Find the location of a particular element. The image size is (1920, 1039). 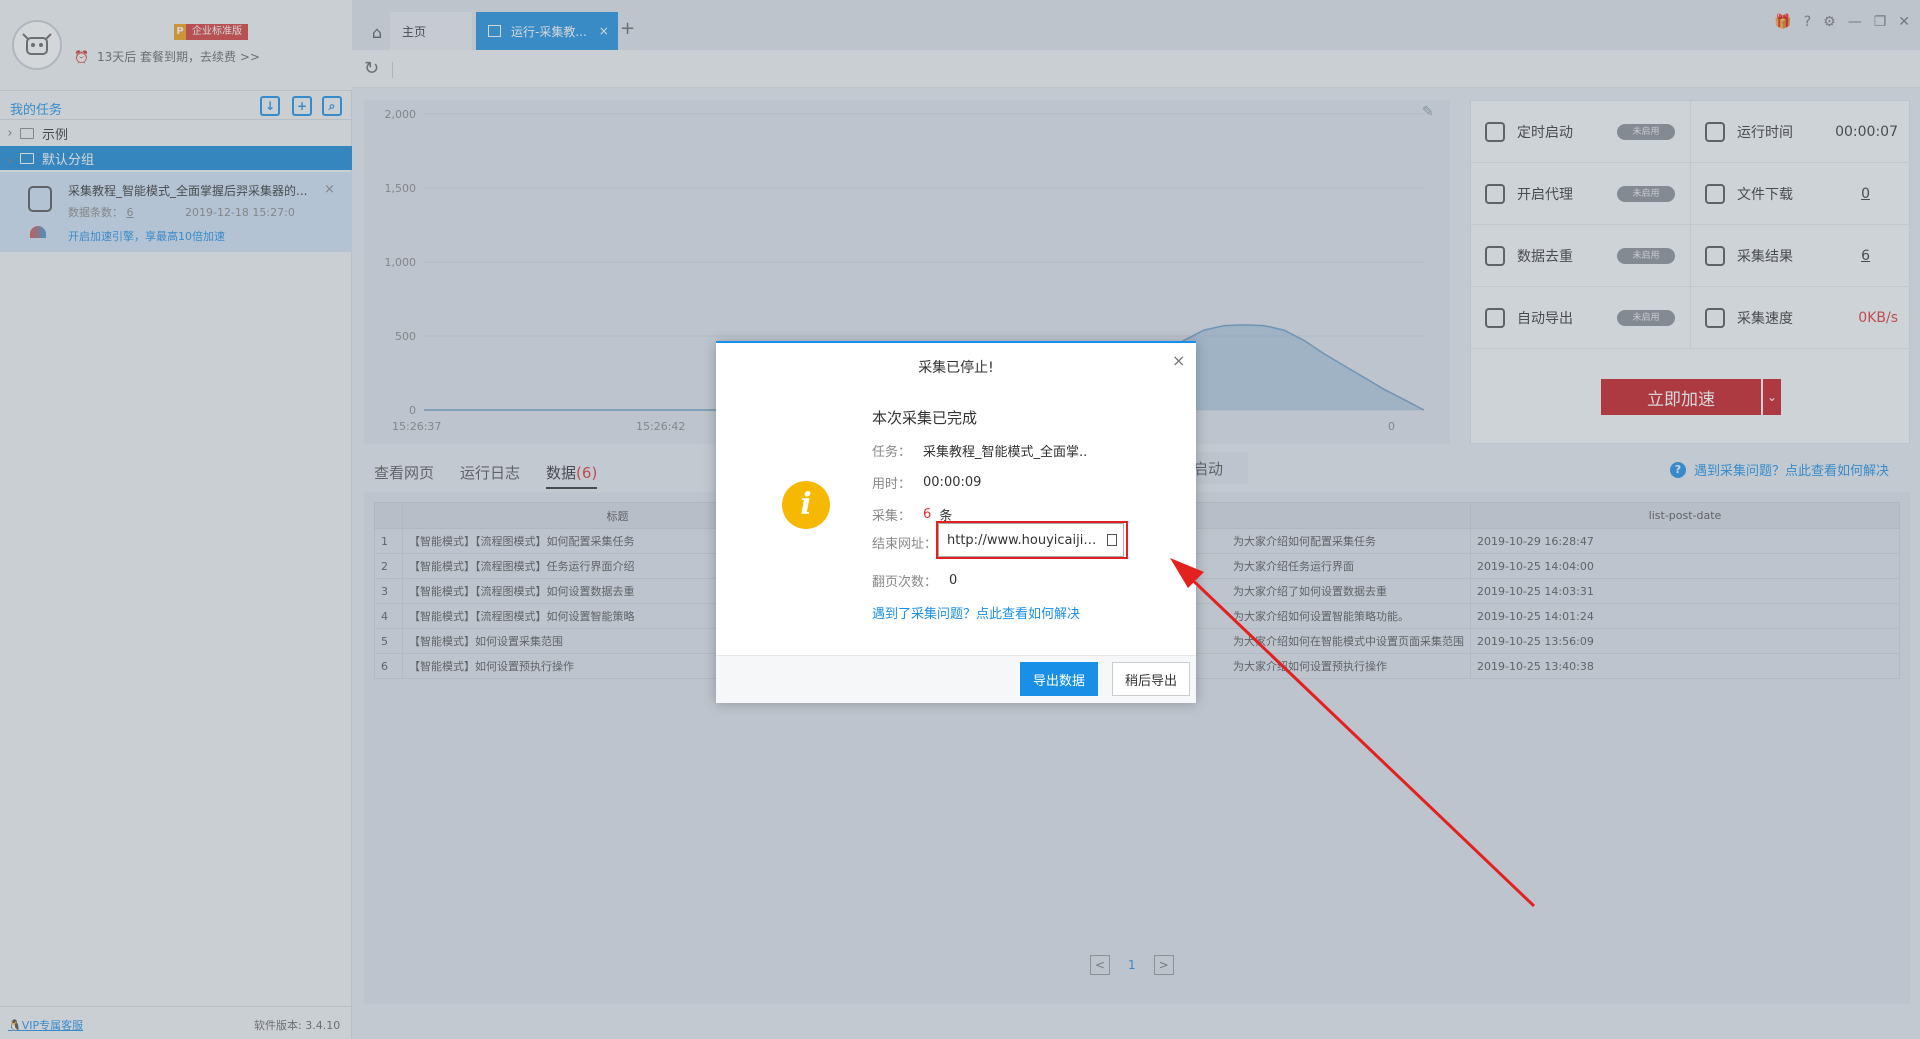

highlight-box is located at coordinates (1032, 540).